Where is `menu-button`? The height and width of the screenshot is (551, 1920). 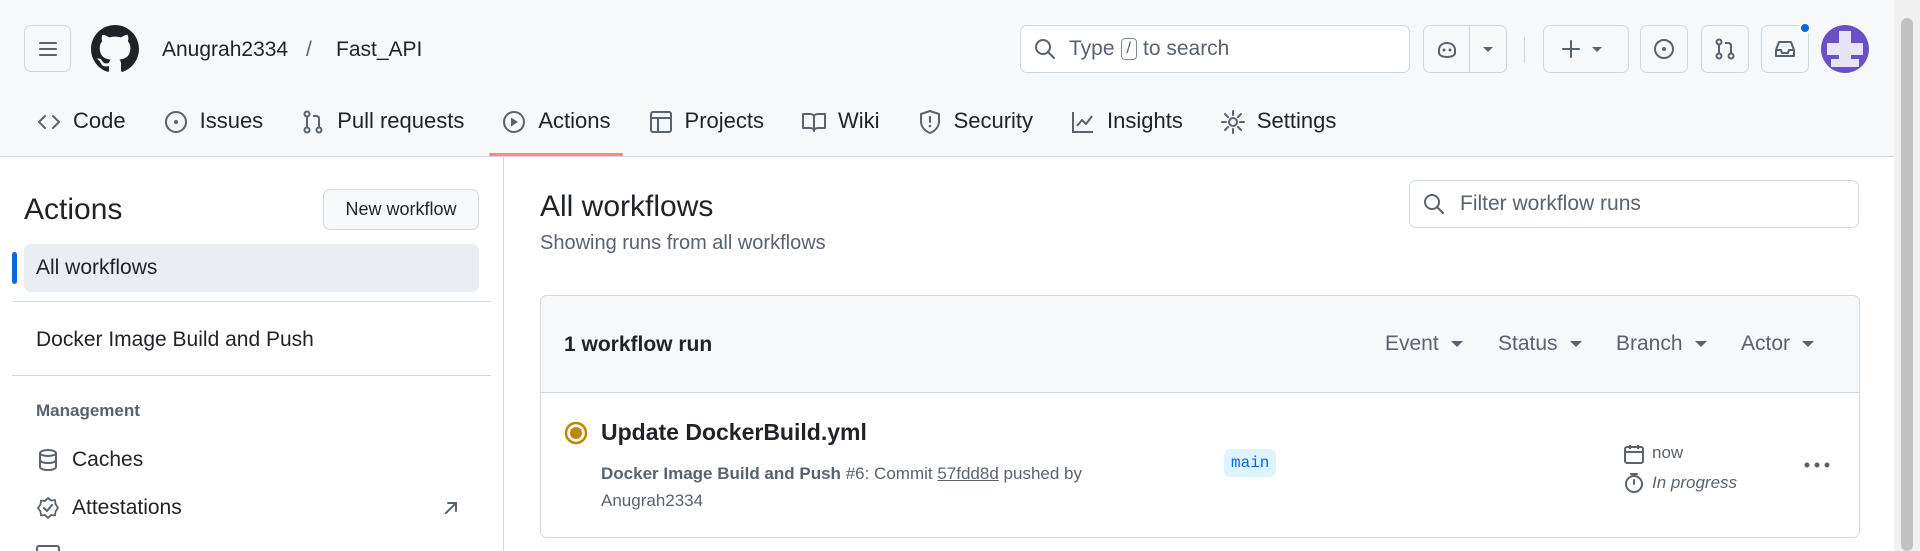 menu-button is located at coordinates (47, 48).